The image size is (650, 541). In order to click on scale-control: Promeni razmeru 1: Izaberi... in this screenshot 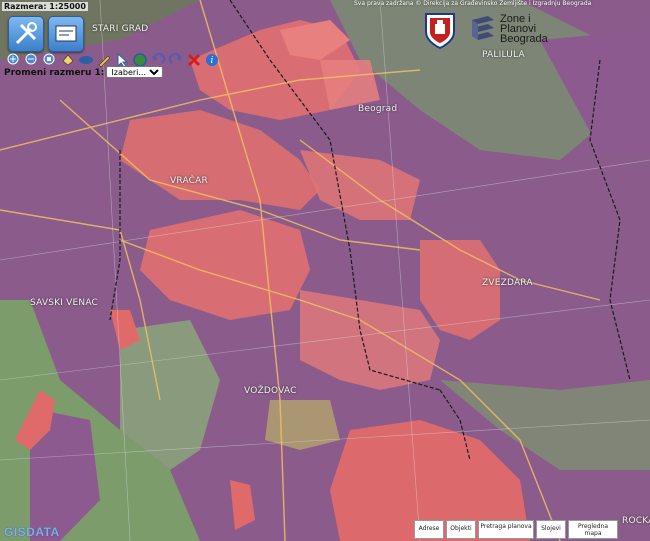, I will do `click(84, 72)`.